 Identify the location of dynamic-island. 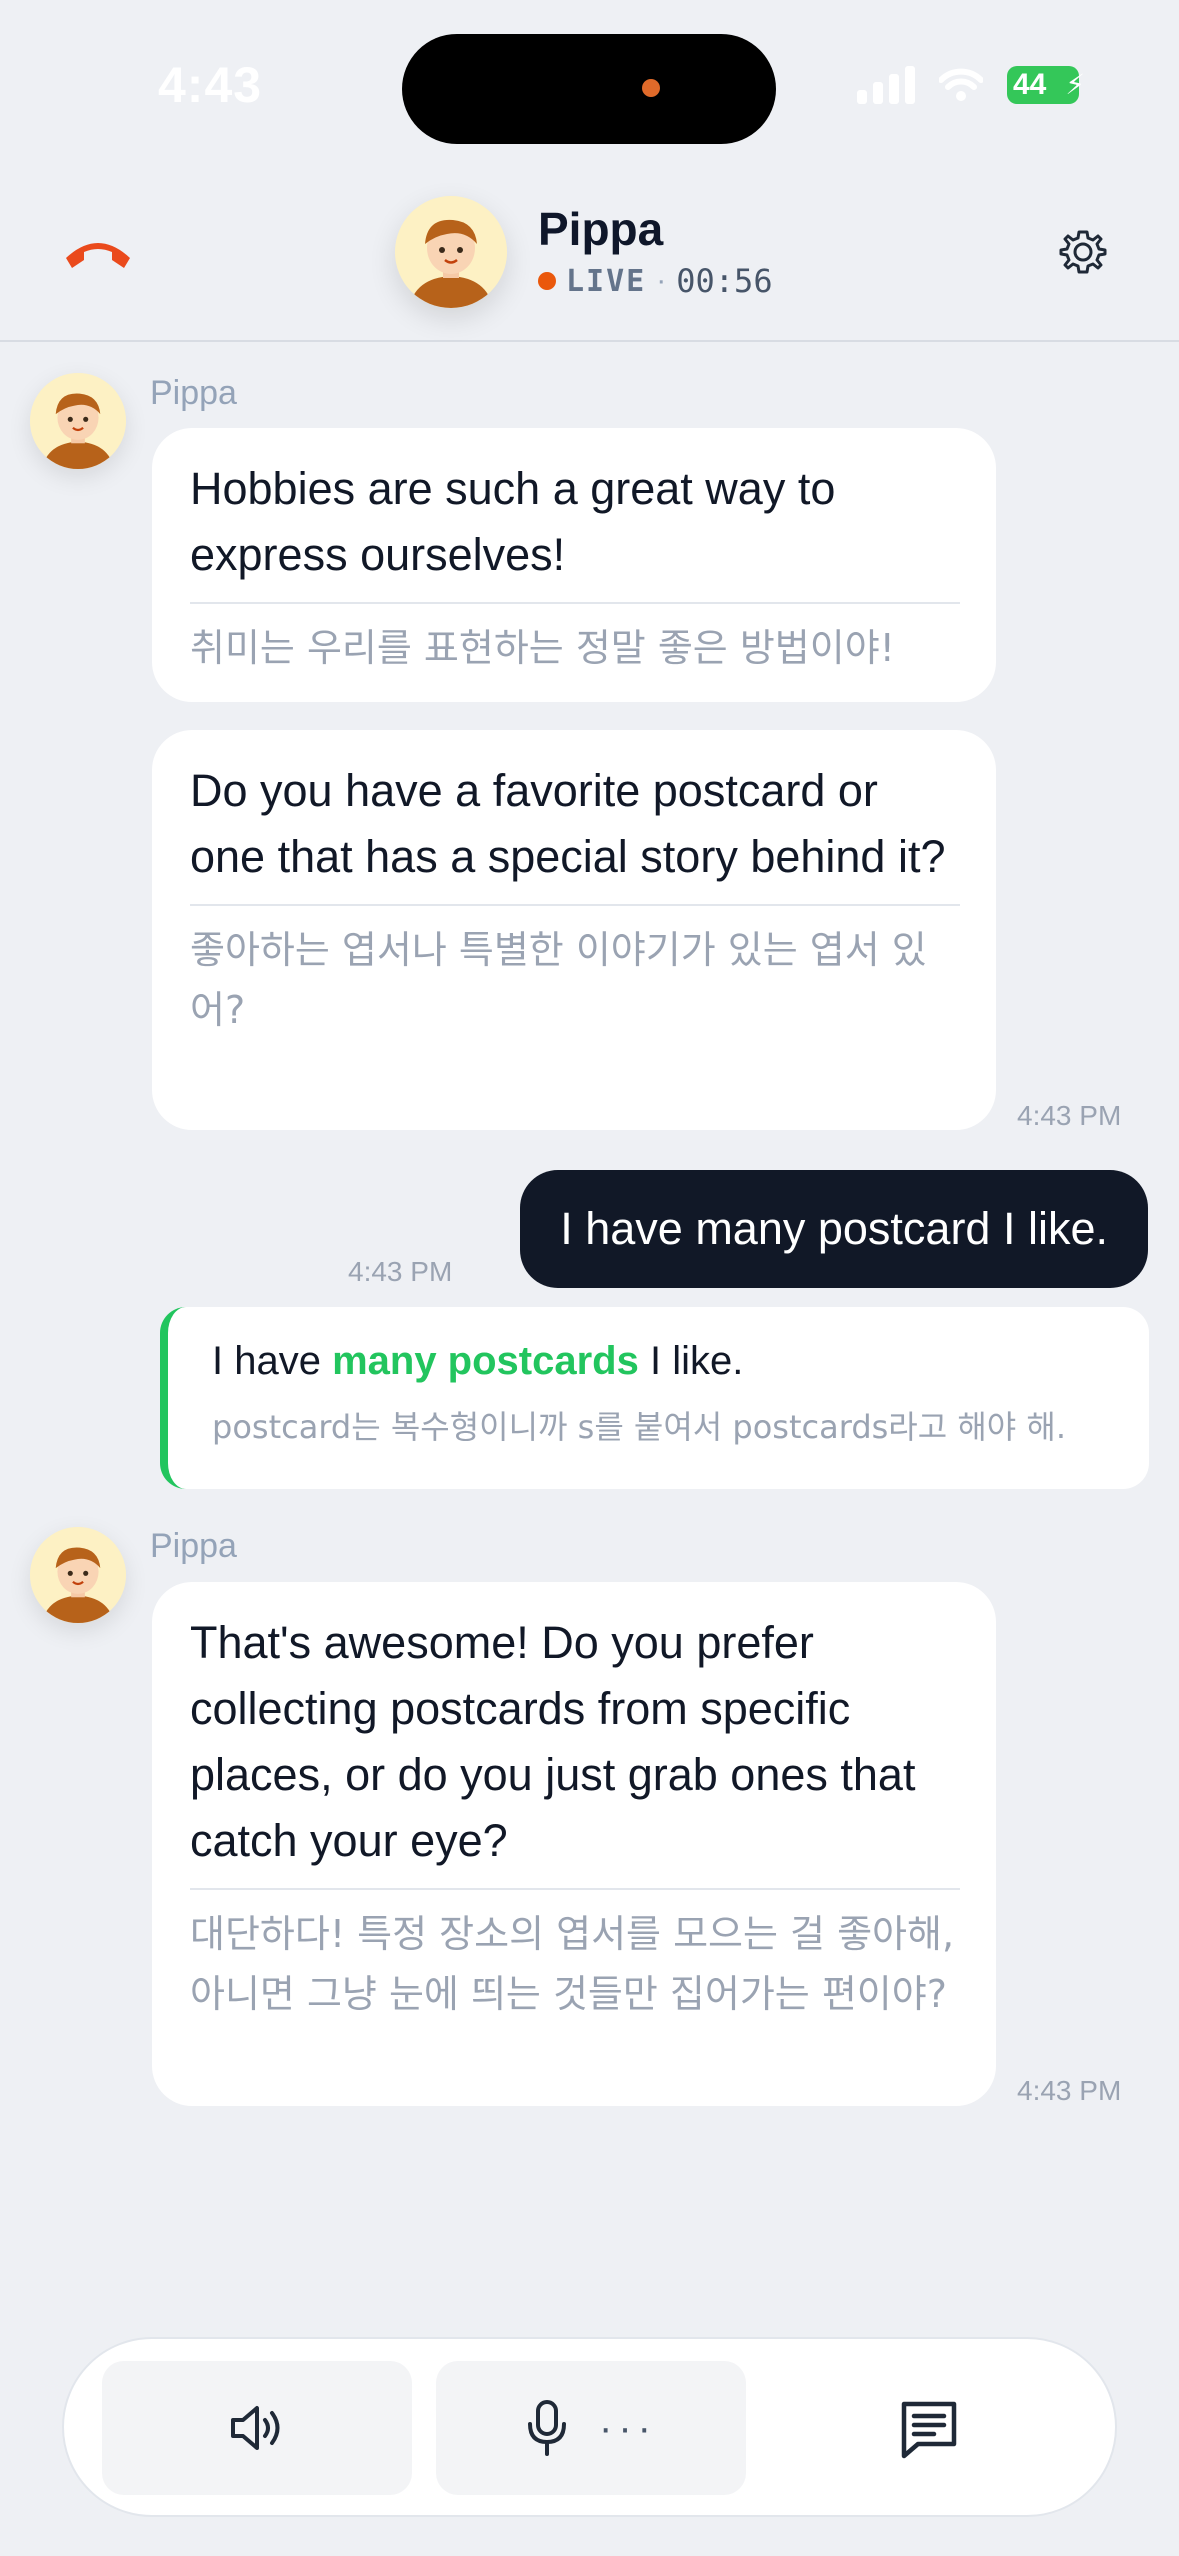
(589, 89).